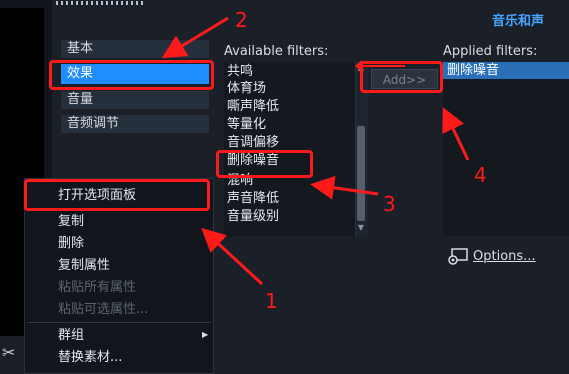 Image resolution: width=569 pixels, height=374 pixels. I want to click on submenu-arrow-icon: ▶, so click(205, 334).